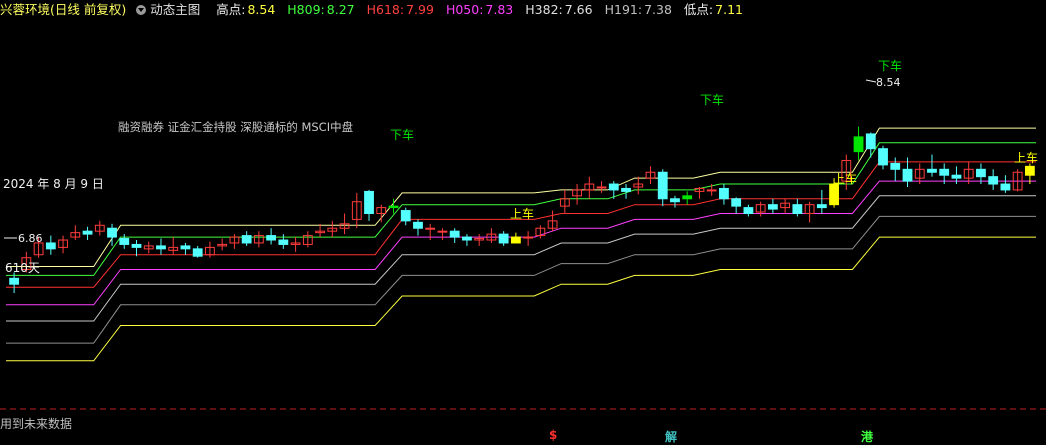  I want to click on footer-marker-1: 解, so click(671, 437).